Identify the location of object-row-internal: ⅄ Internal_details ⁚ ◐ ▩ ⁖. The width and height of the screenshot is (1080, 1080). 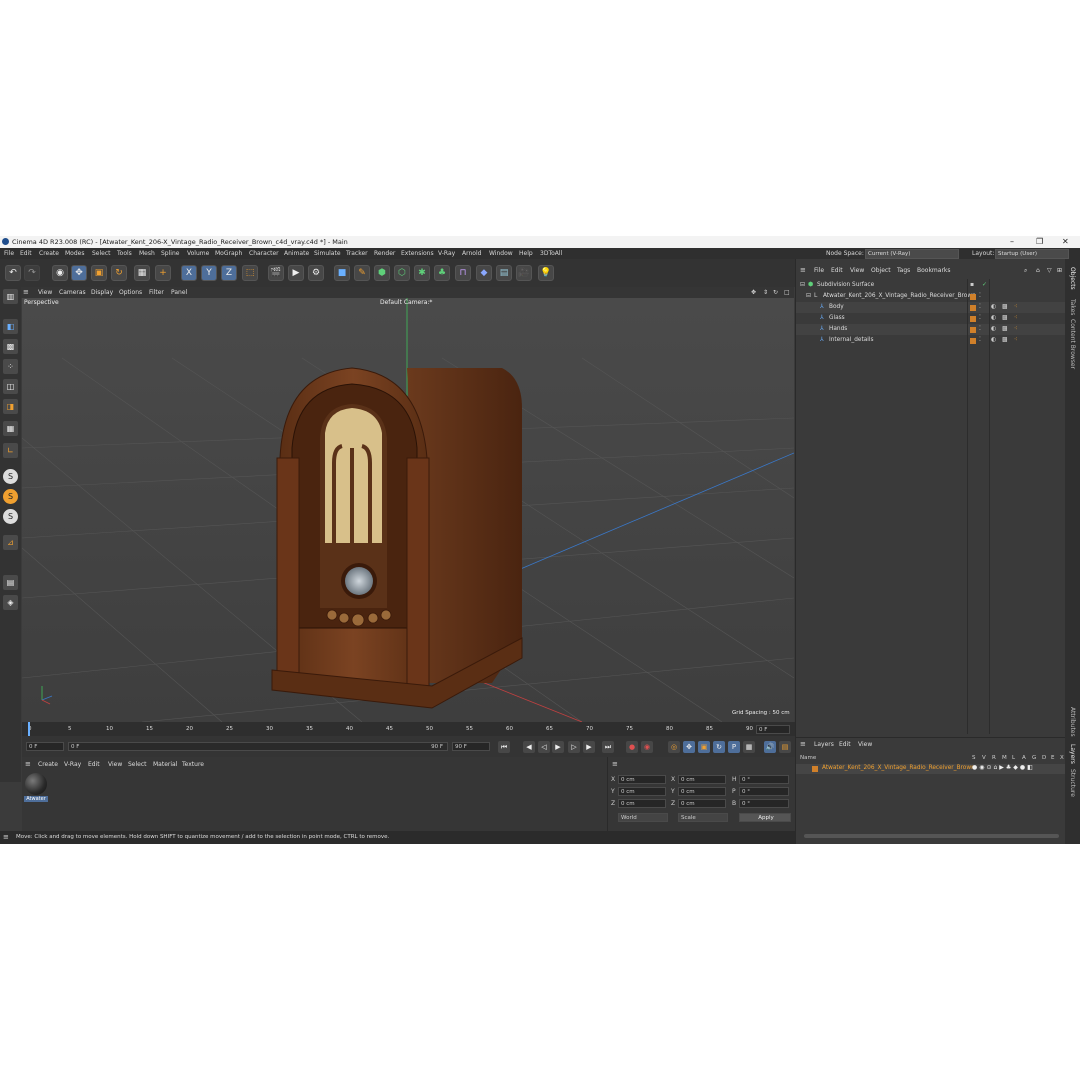
(931, 340).